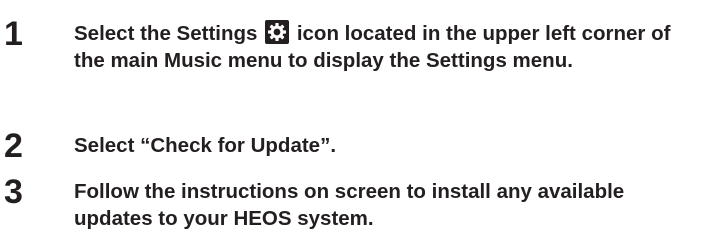  Describe the element at coordinates (205, 145) in the screenshot. I see `step-text: Select “Check for Update”.` at that location.